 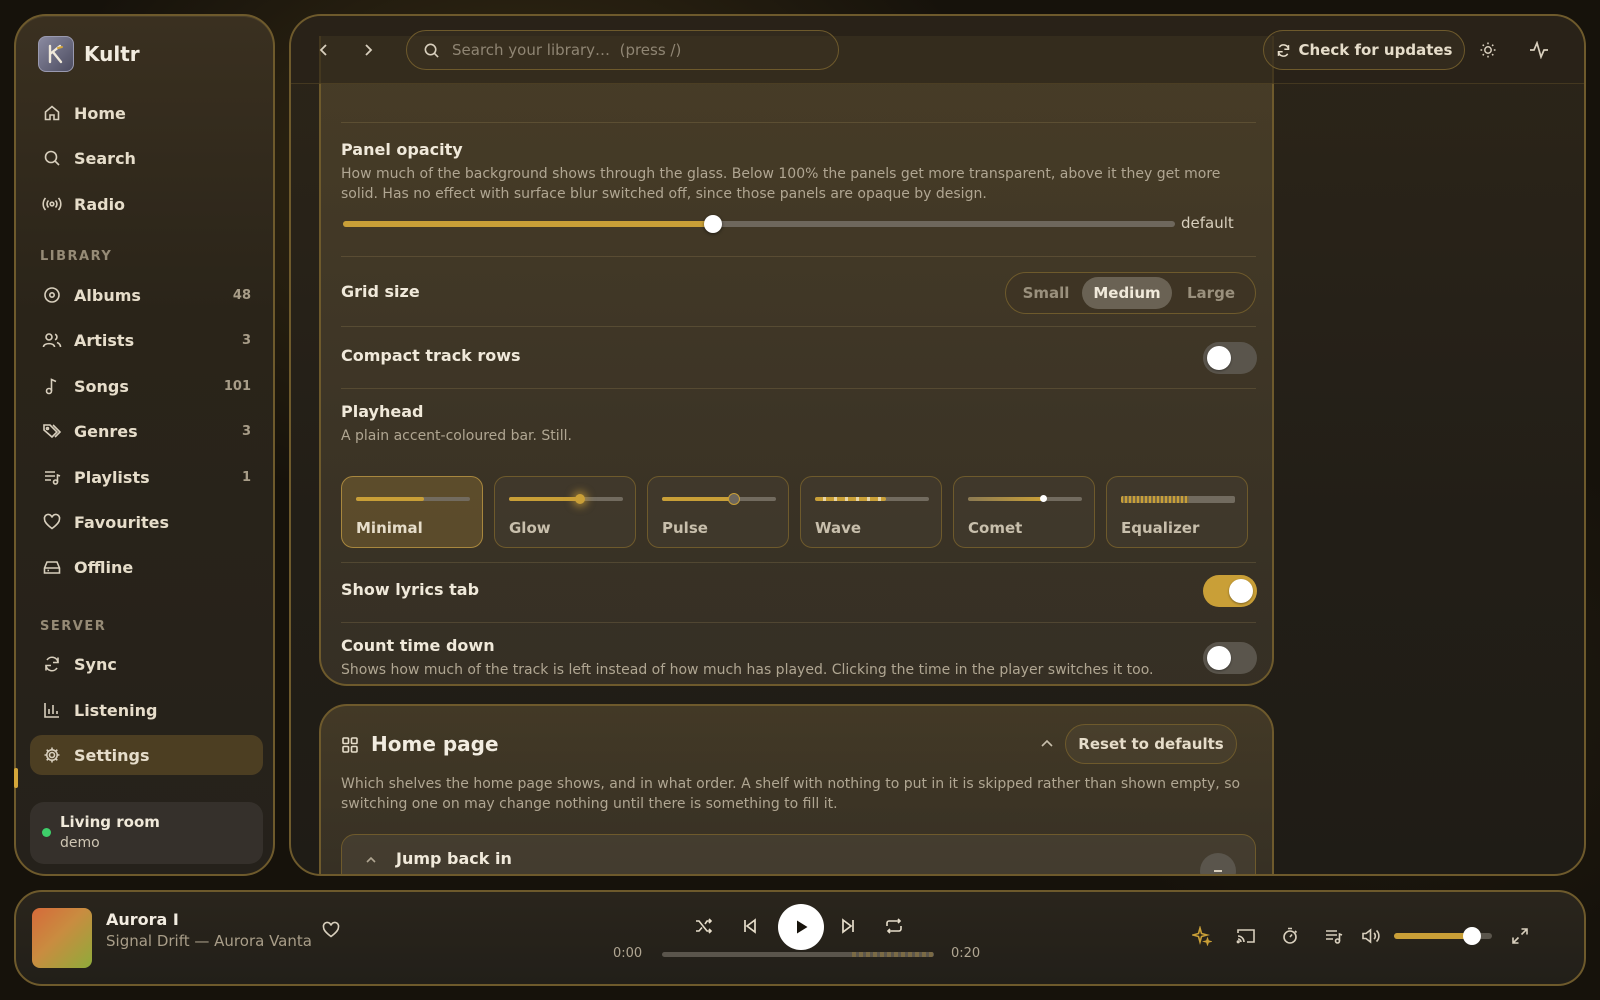 I want to click on search-input, so click(x=632, y=50).